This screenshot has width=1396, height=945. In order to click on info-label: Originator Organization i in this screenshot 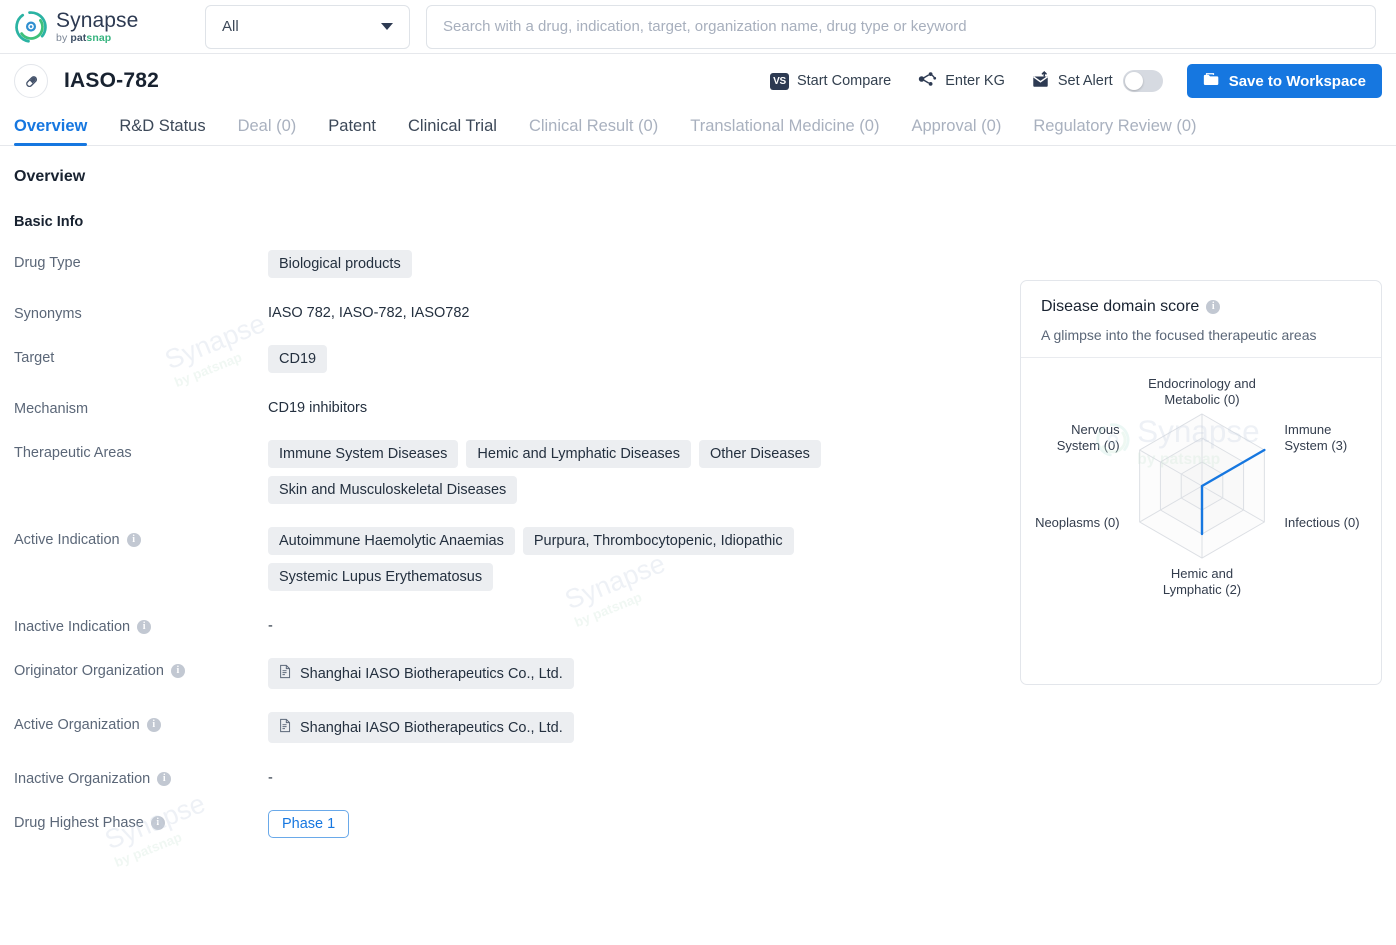, I will do `click(141, 668)`.